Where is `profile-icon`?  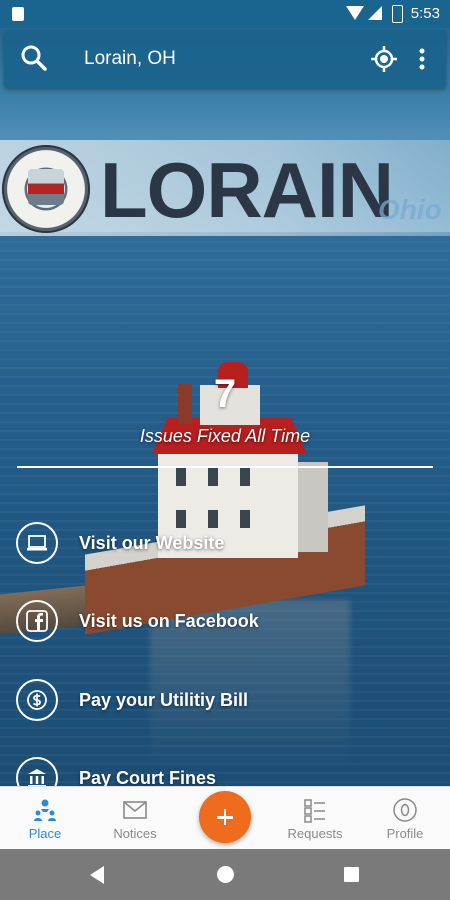 profile-icon is located at coordinates (405, 810).